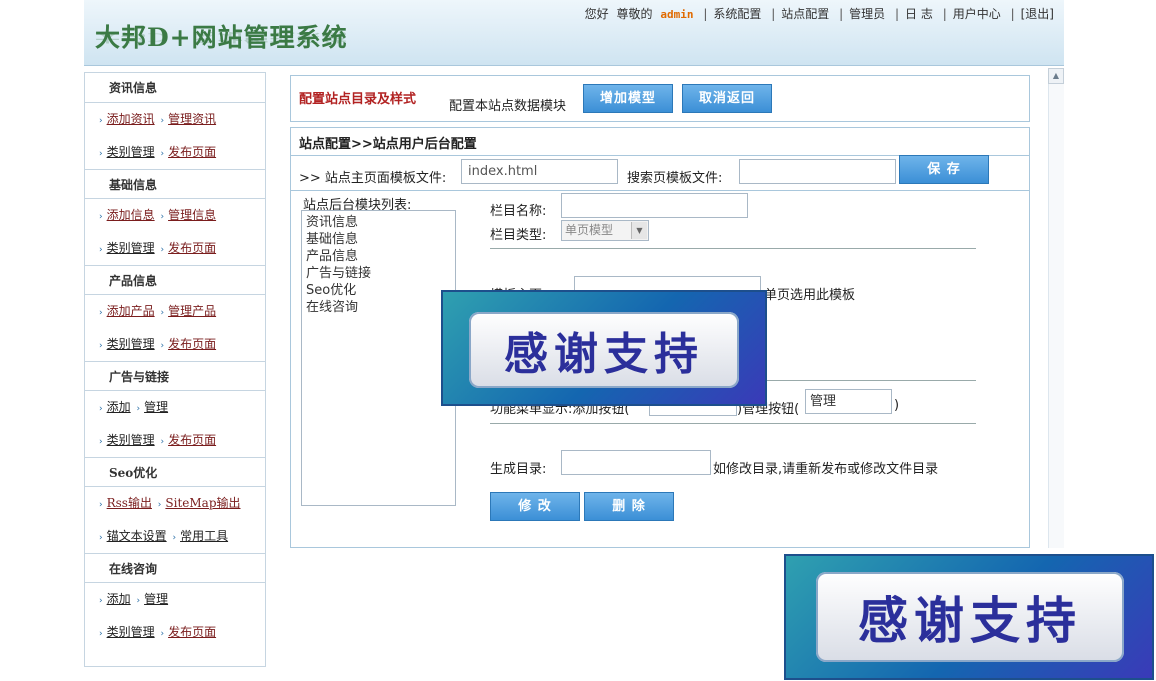 This screenshot has width=1156, height=681. Describe the element at coordinates (192, 119) in the screenshot. I see `sidebar-link: 管理资讯` at that location.